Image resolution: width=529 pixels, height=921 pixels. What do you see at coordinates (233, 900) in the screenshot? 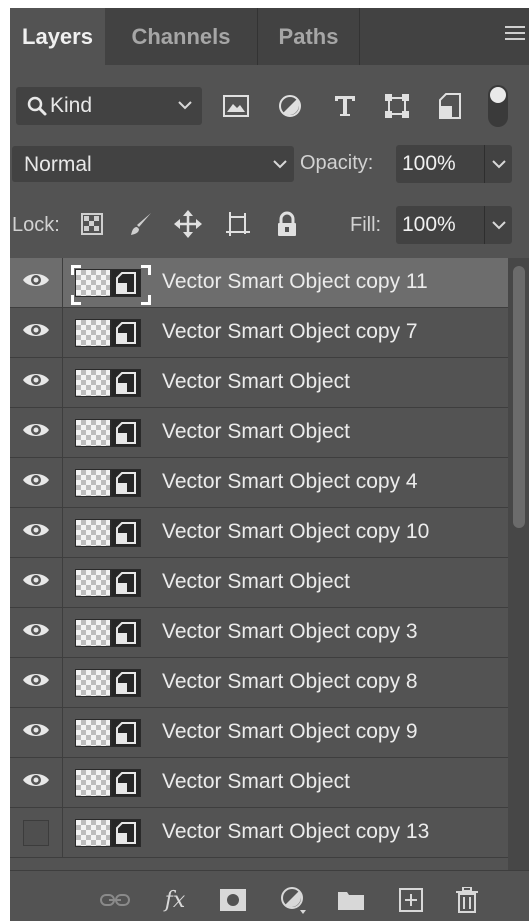
I see `add-mask-icon` at bounding box center [233, 900].